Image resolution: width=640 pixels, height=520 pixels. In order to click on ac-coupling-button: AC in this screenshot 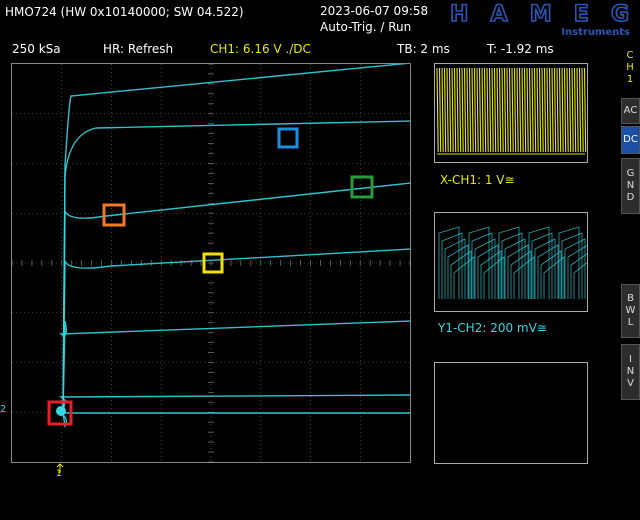, I will do `click(630, 111)`.